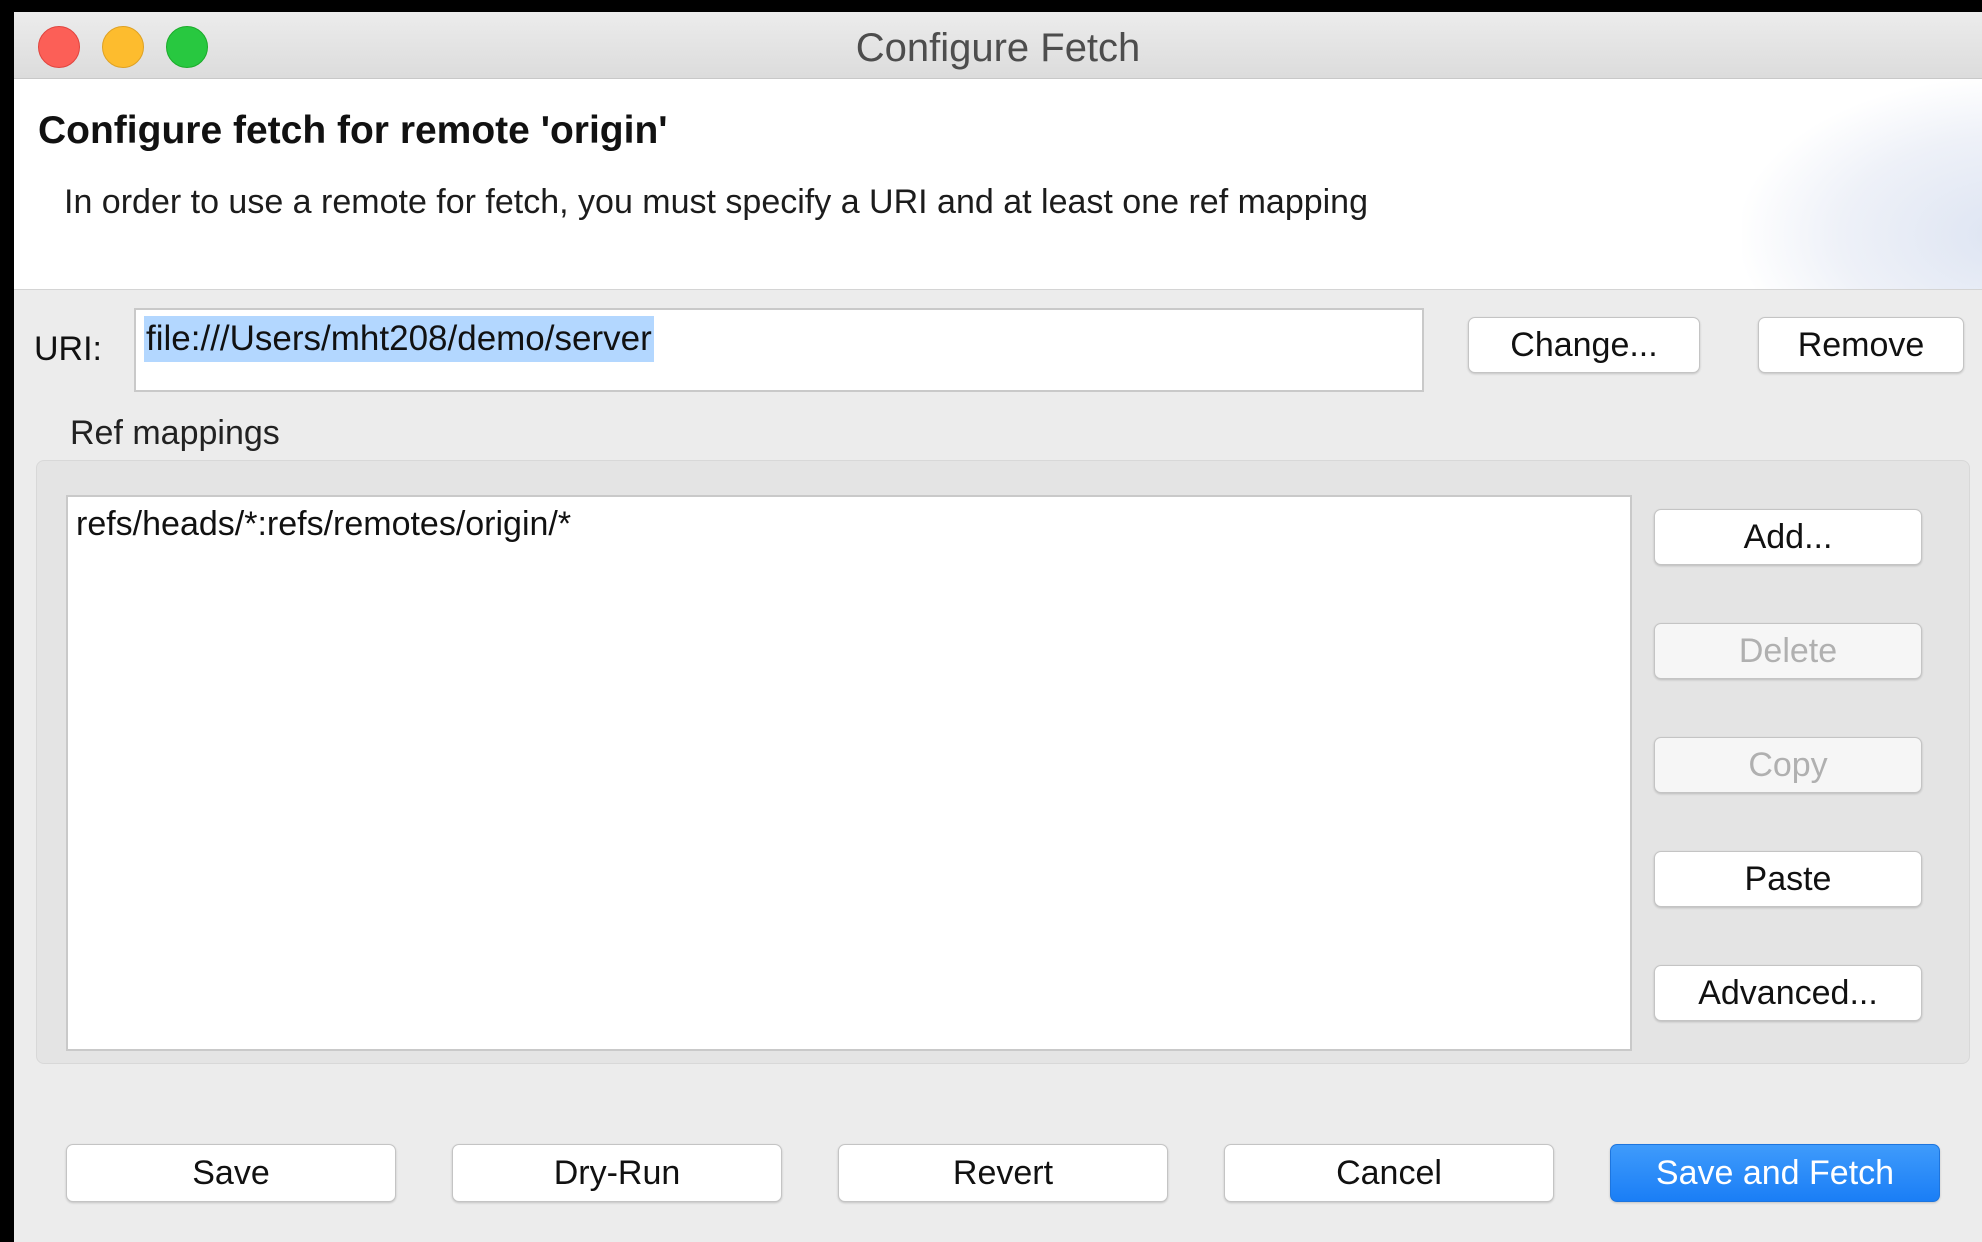 This screenshot has width=1982, height=1242. I want to click on ref-mappings-legend: Ref mappings, so click(175, 433).